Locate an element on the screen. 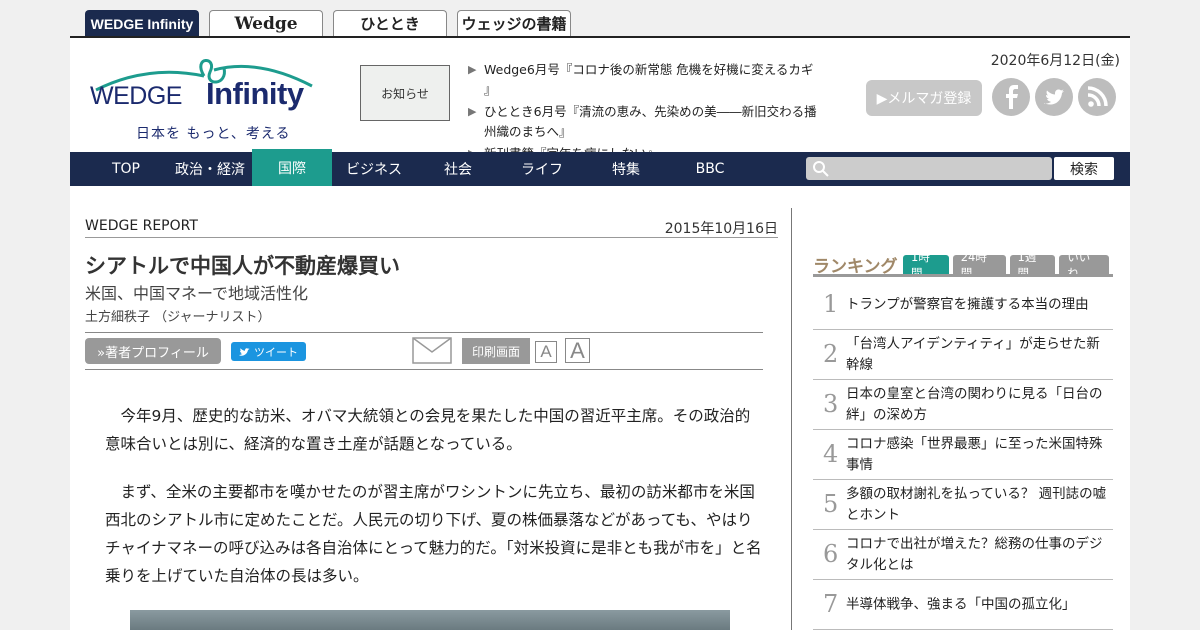 Image resolution: width=1200 pixels, height=630 pixels. ranking-item: 4 コロナ感染「世界最悪」に至った米国特殊事情 is located at coordinates (963, 455).